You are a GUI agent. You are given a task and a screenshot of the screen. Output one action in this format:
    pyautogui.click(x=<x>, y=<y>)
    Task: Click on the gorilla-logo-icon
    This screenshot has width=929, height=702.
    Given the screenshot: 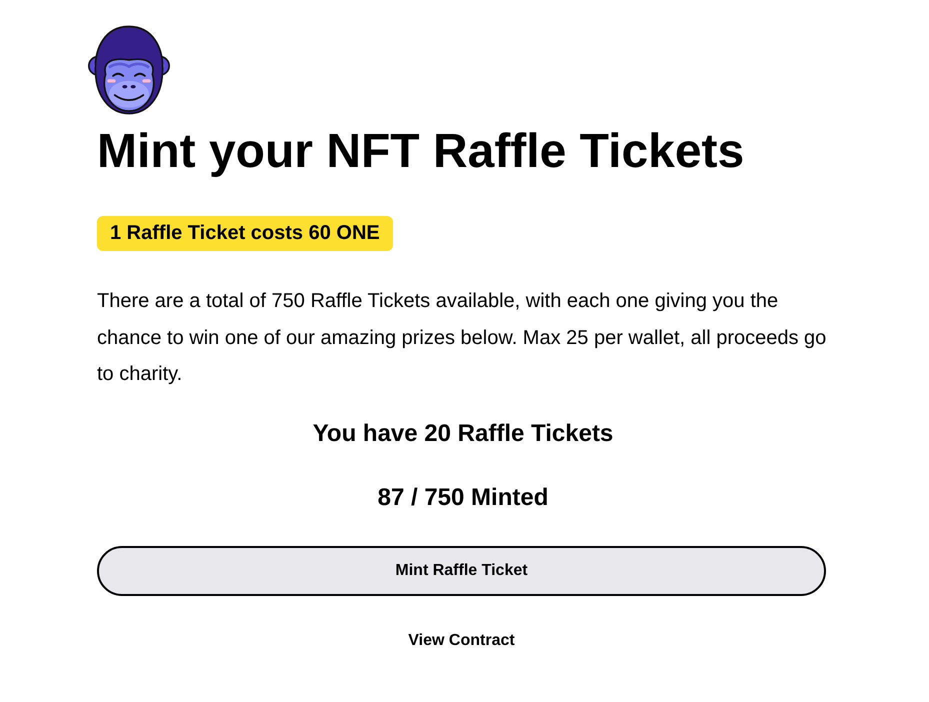 What is the action you would take?
    pyautogui.click(x=129, y=70)
    